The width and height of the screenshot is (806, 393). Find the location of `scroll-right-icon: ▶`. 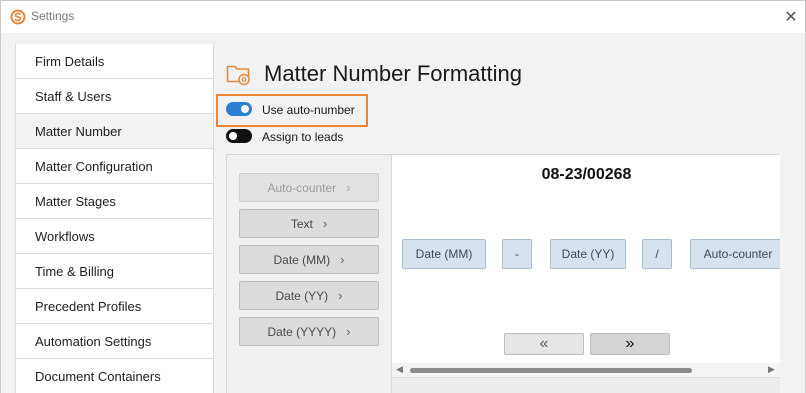

scroll-right-icon: ▶ is located at coordinates (771, 369).